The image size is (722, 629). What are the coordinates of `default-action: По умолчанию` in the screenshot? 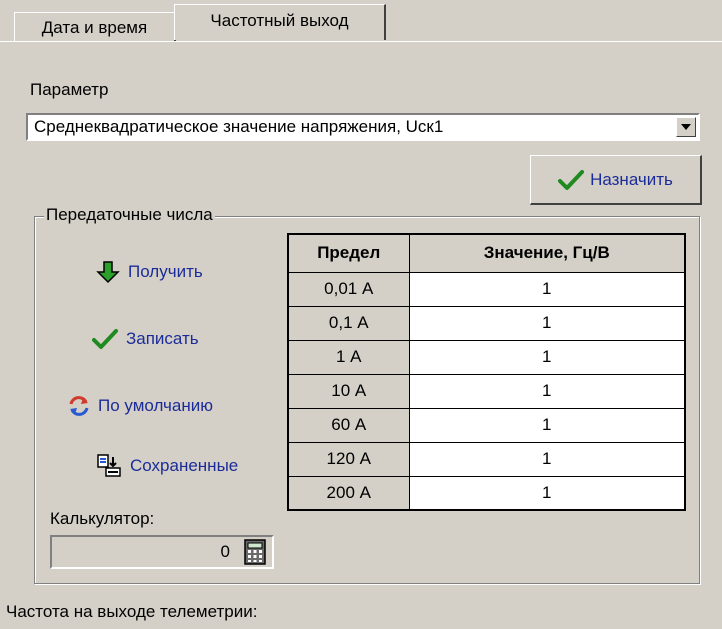 It's located at (140, 406).